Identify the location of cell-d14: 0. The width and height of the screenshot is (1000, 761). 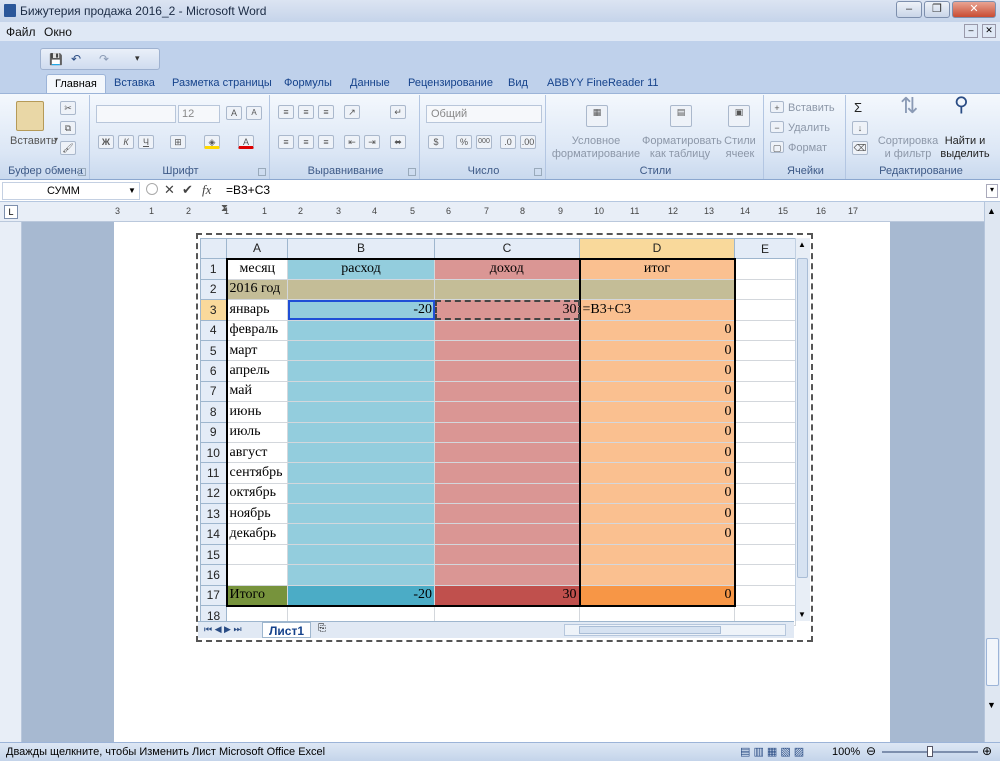
(657, 534).